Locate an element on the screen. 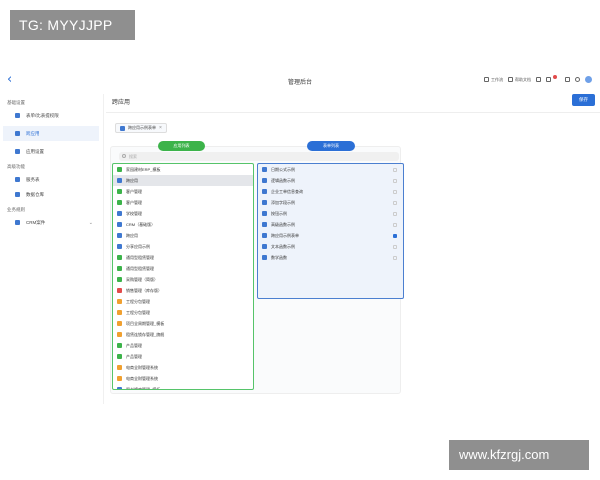 This screenshot has width=600, height=480. list-item: 分享应用示例 is located at coordinates (183, 246).